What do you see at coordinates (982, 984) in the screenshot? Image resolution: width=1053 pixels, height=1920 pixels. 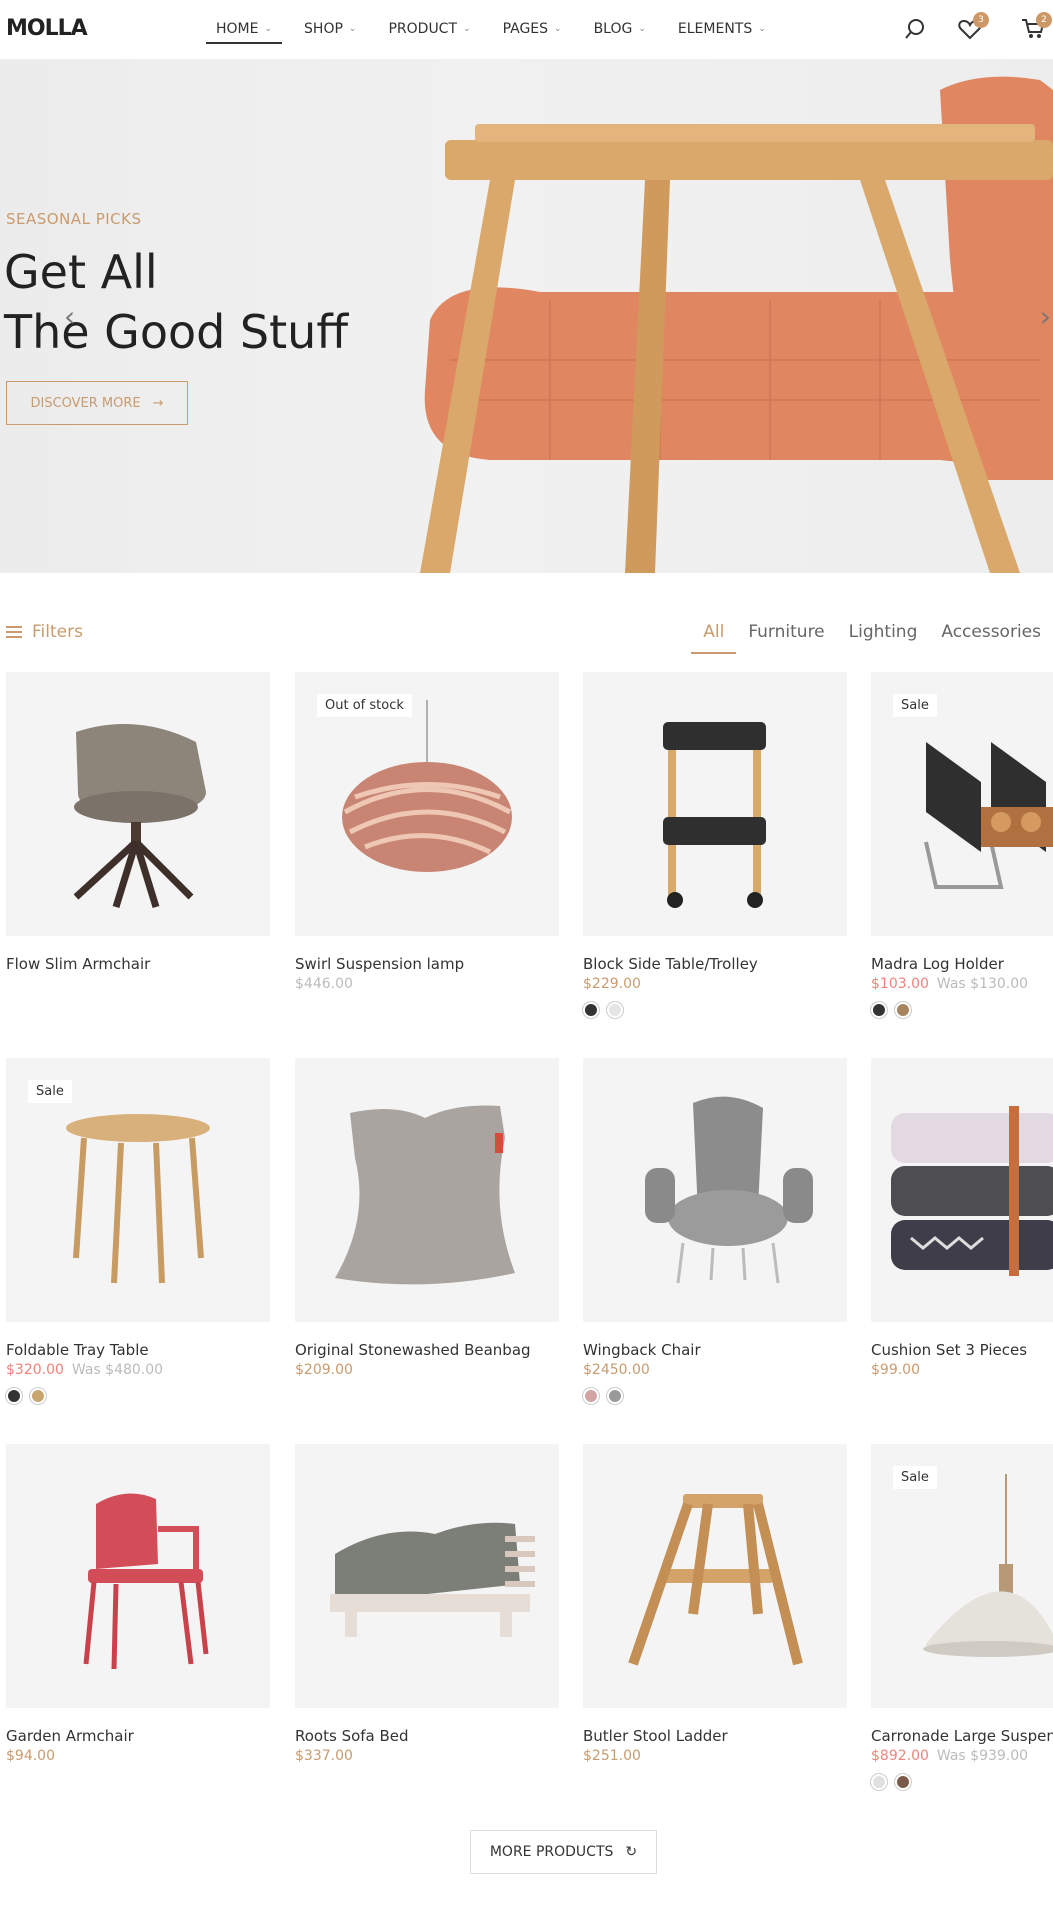 I see `old-price: Was $130.00` at bounding box center [982, 984].